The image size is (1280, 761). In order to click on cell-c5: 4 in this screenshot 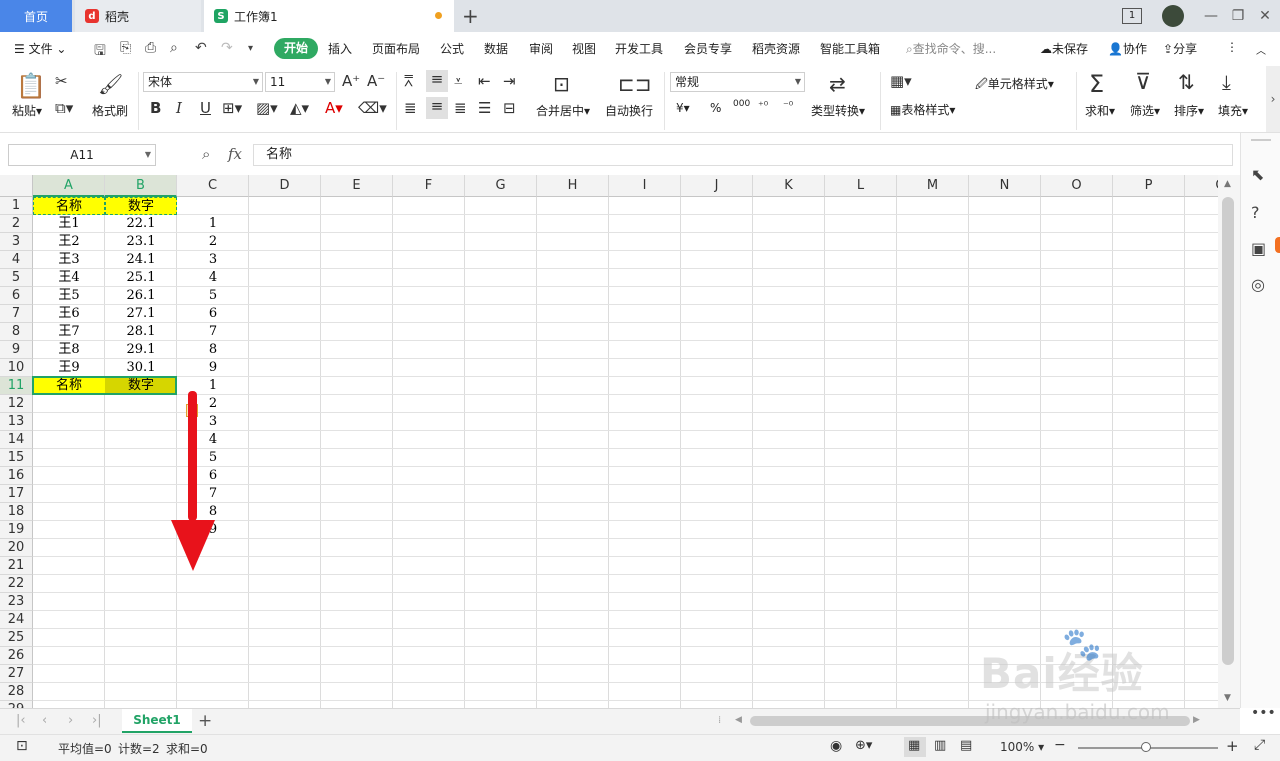, I will do `click(213, 278)`.